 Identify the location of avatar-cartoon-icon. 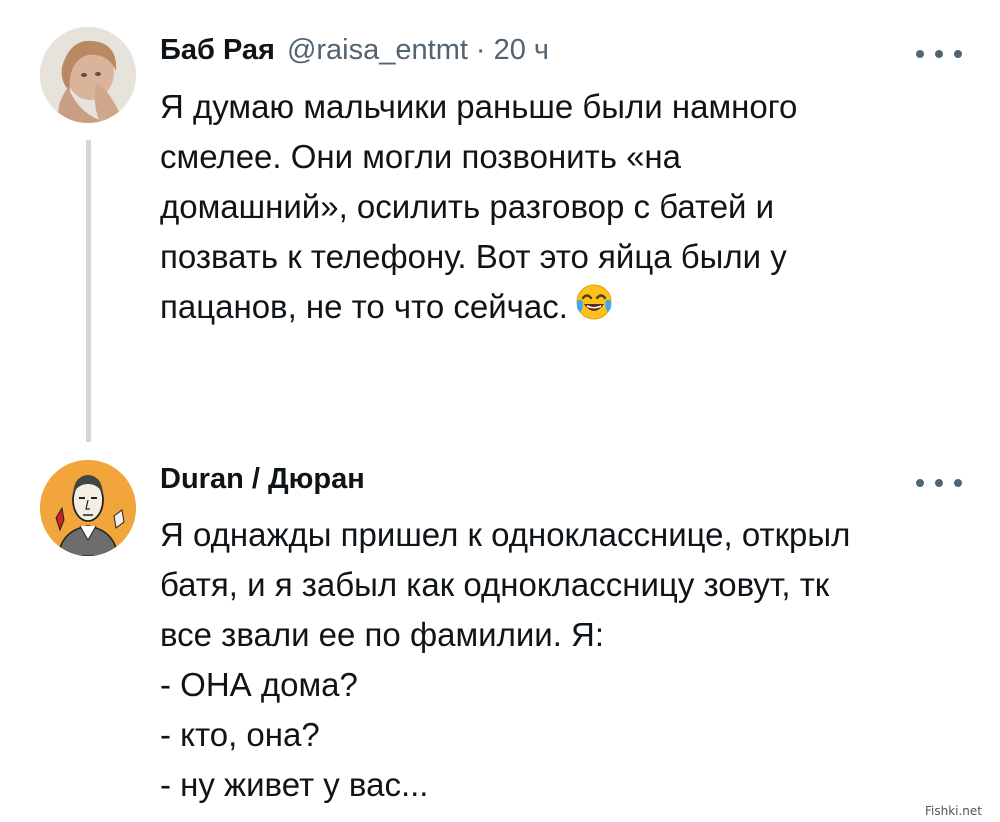
(88, 508).